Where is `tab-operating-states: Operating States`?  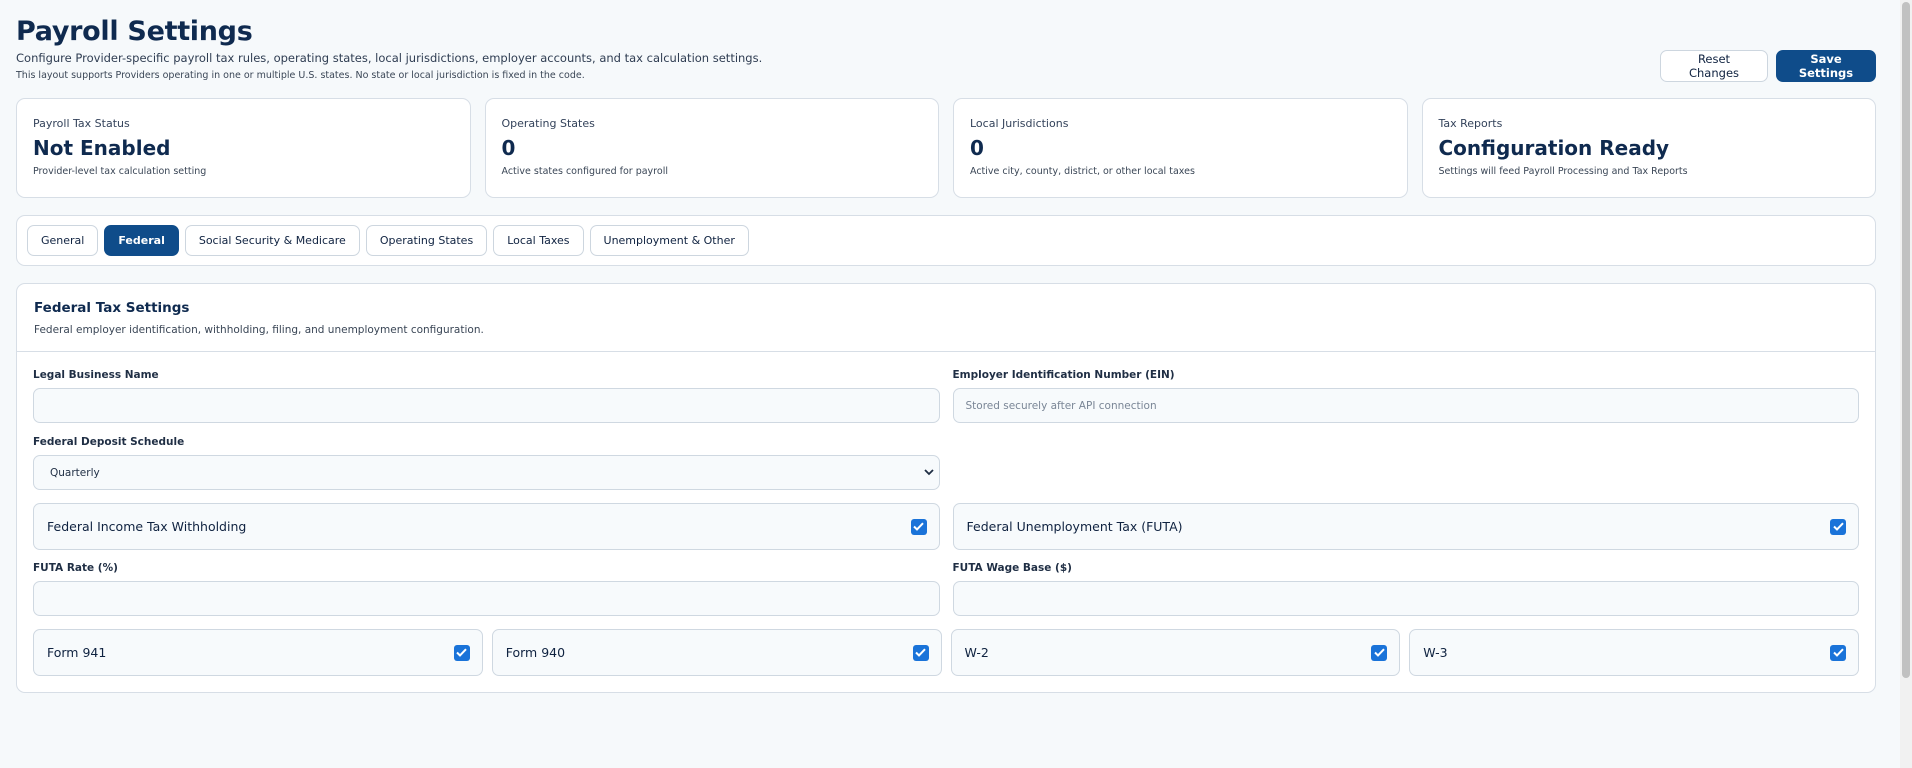
tab-operating-states: Operating States is located at coordinates (426, 240).